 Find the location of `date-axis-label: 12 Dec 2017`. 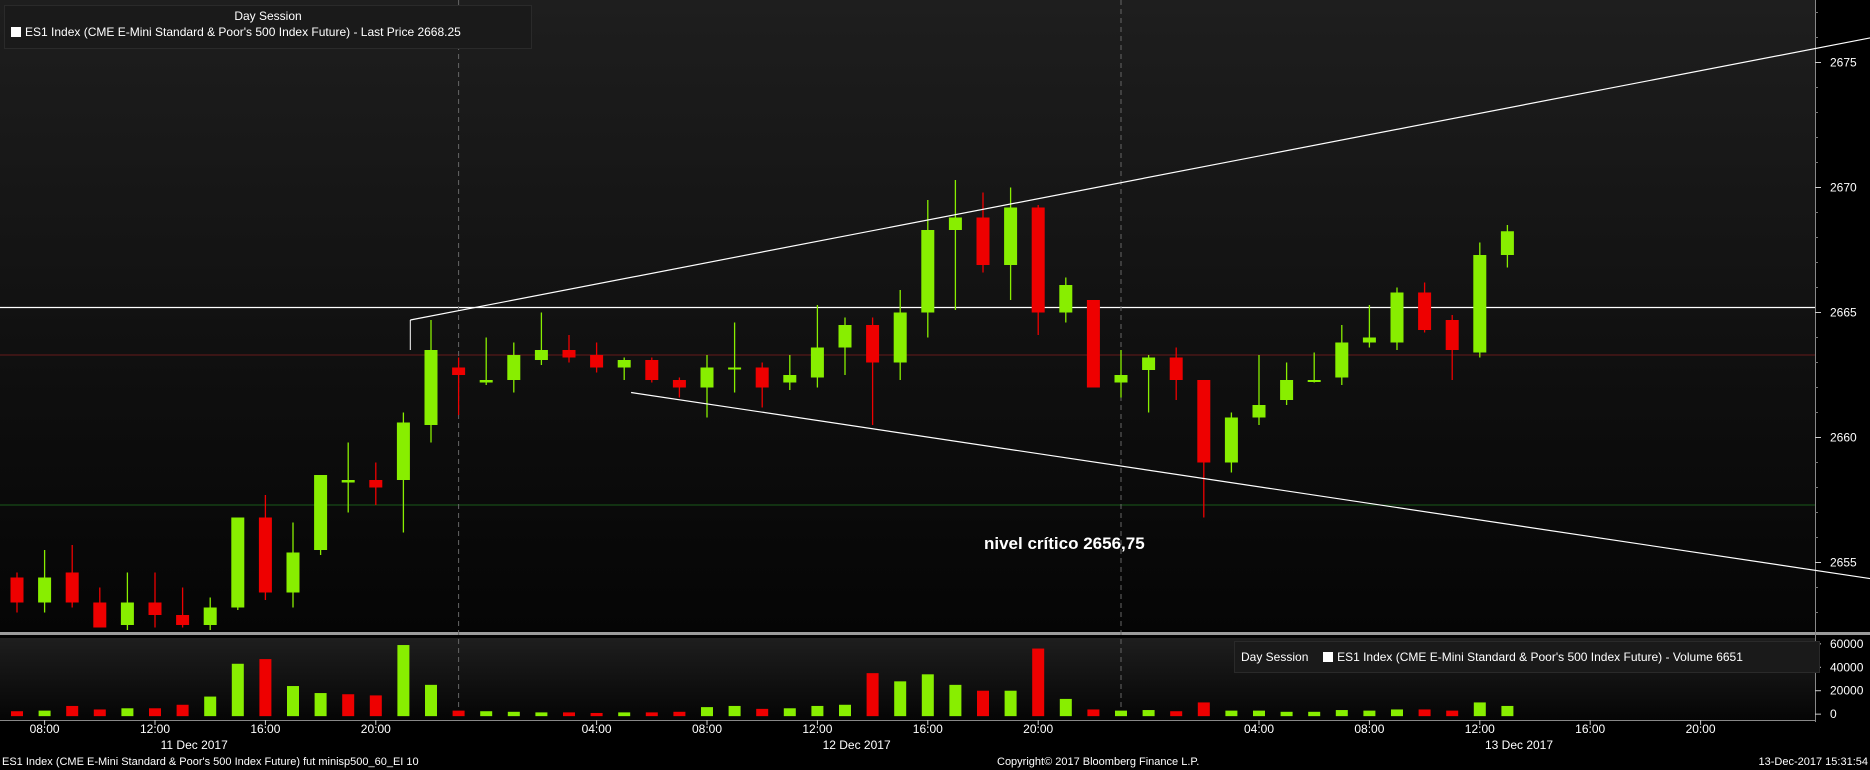

date-axis-label: 12 Dec 2017 is located at coordinates (857, 745).